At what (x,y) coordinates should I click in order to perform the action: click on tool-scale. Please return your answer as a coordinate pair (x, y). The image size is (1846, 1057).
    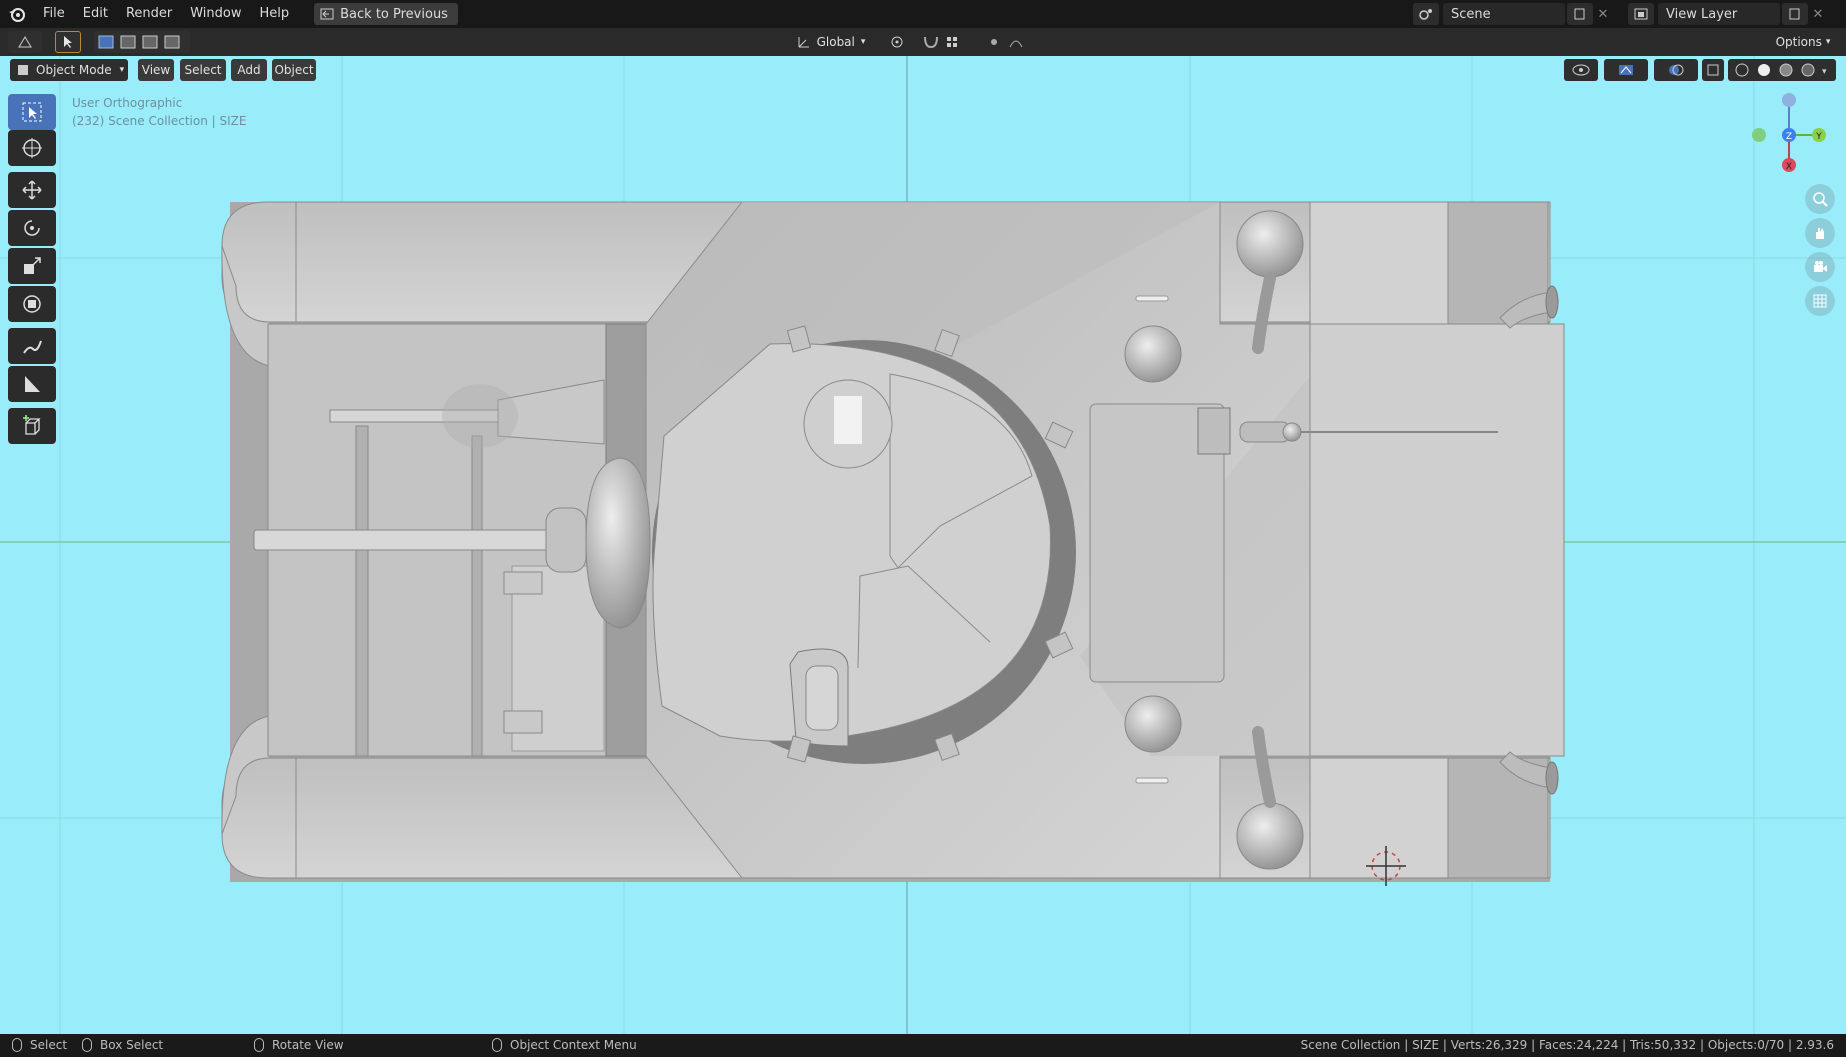
    Looking at the image, I should click on (32, 266).